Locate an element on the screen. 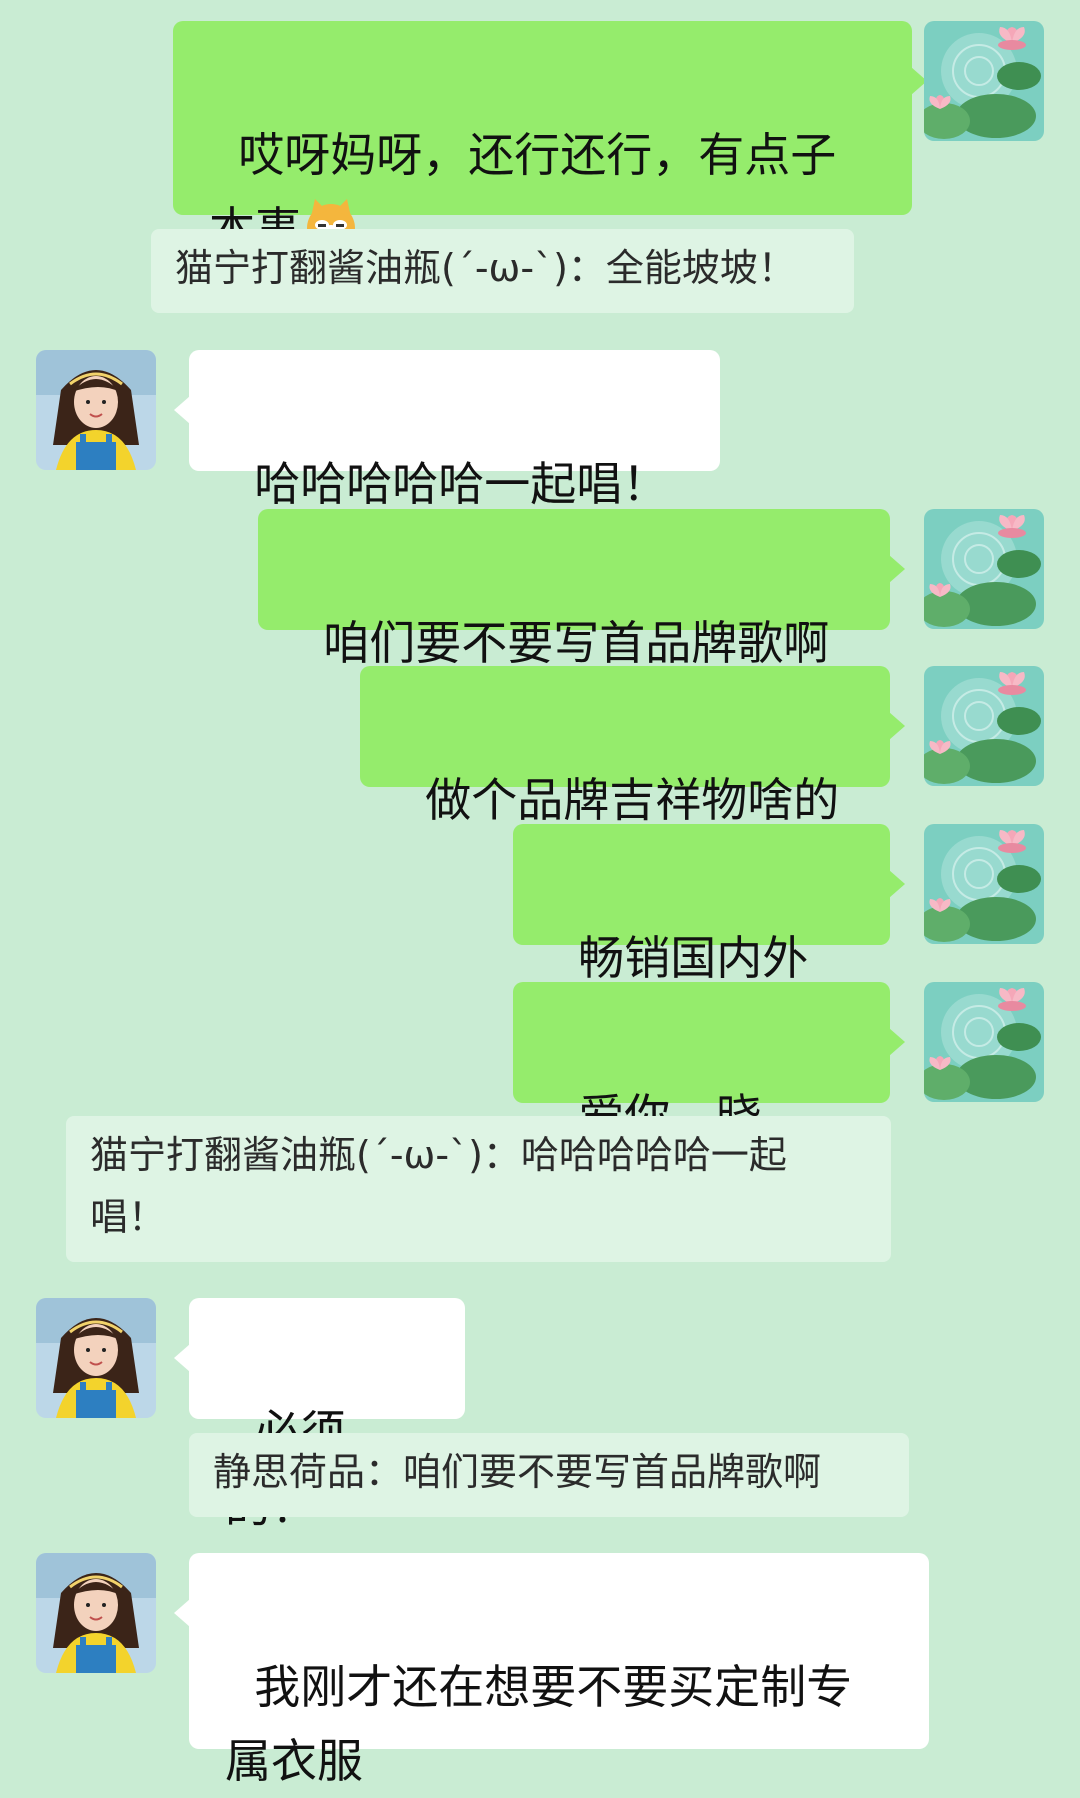  message-text: 哈哈哈哈哈一起唱！ is located at coordinates (461, 484).